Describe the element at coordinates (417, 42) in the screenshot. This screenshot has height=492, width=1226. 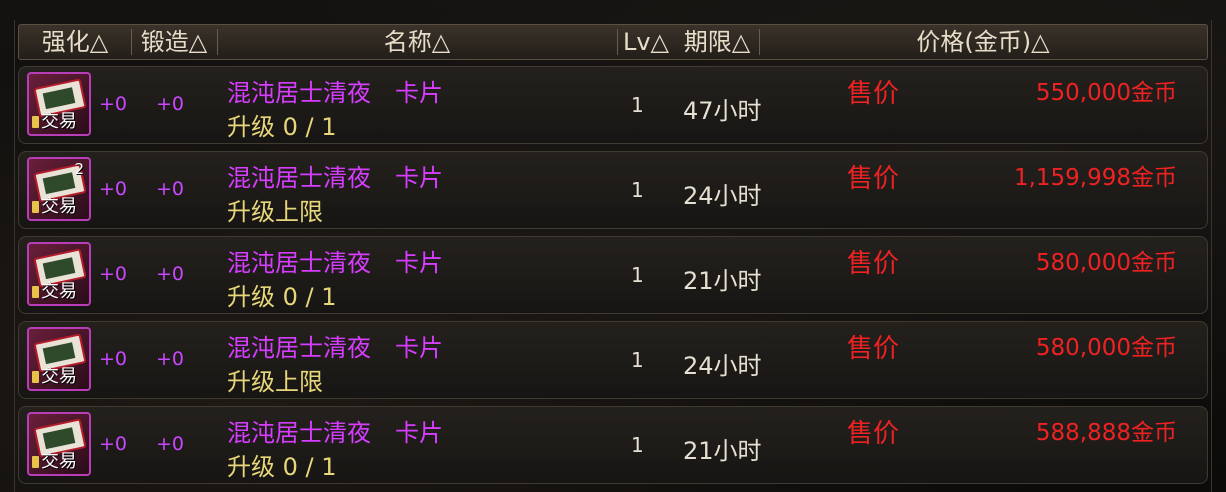
I see `sort-name-header: 名称△` at that location.